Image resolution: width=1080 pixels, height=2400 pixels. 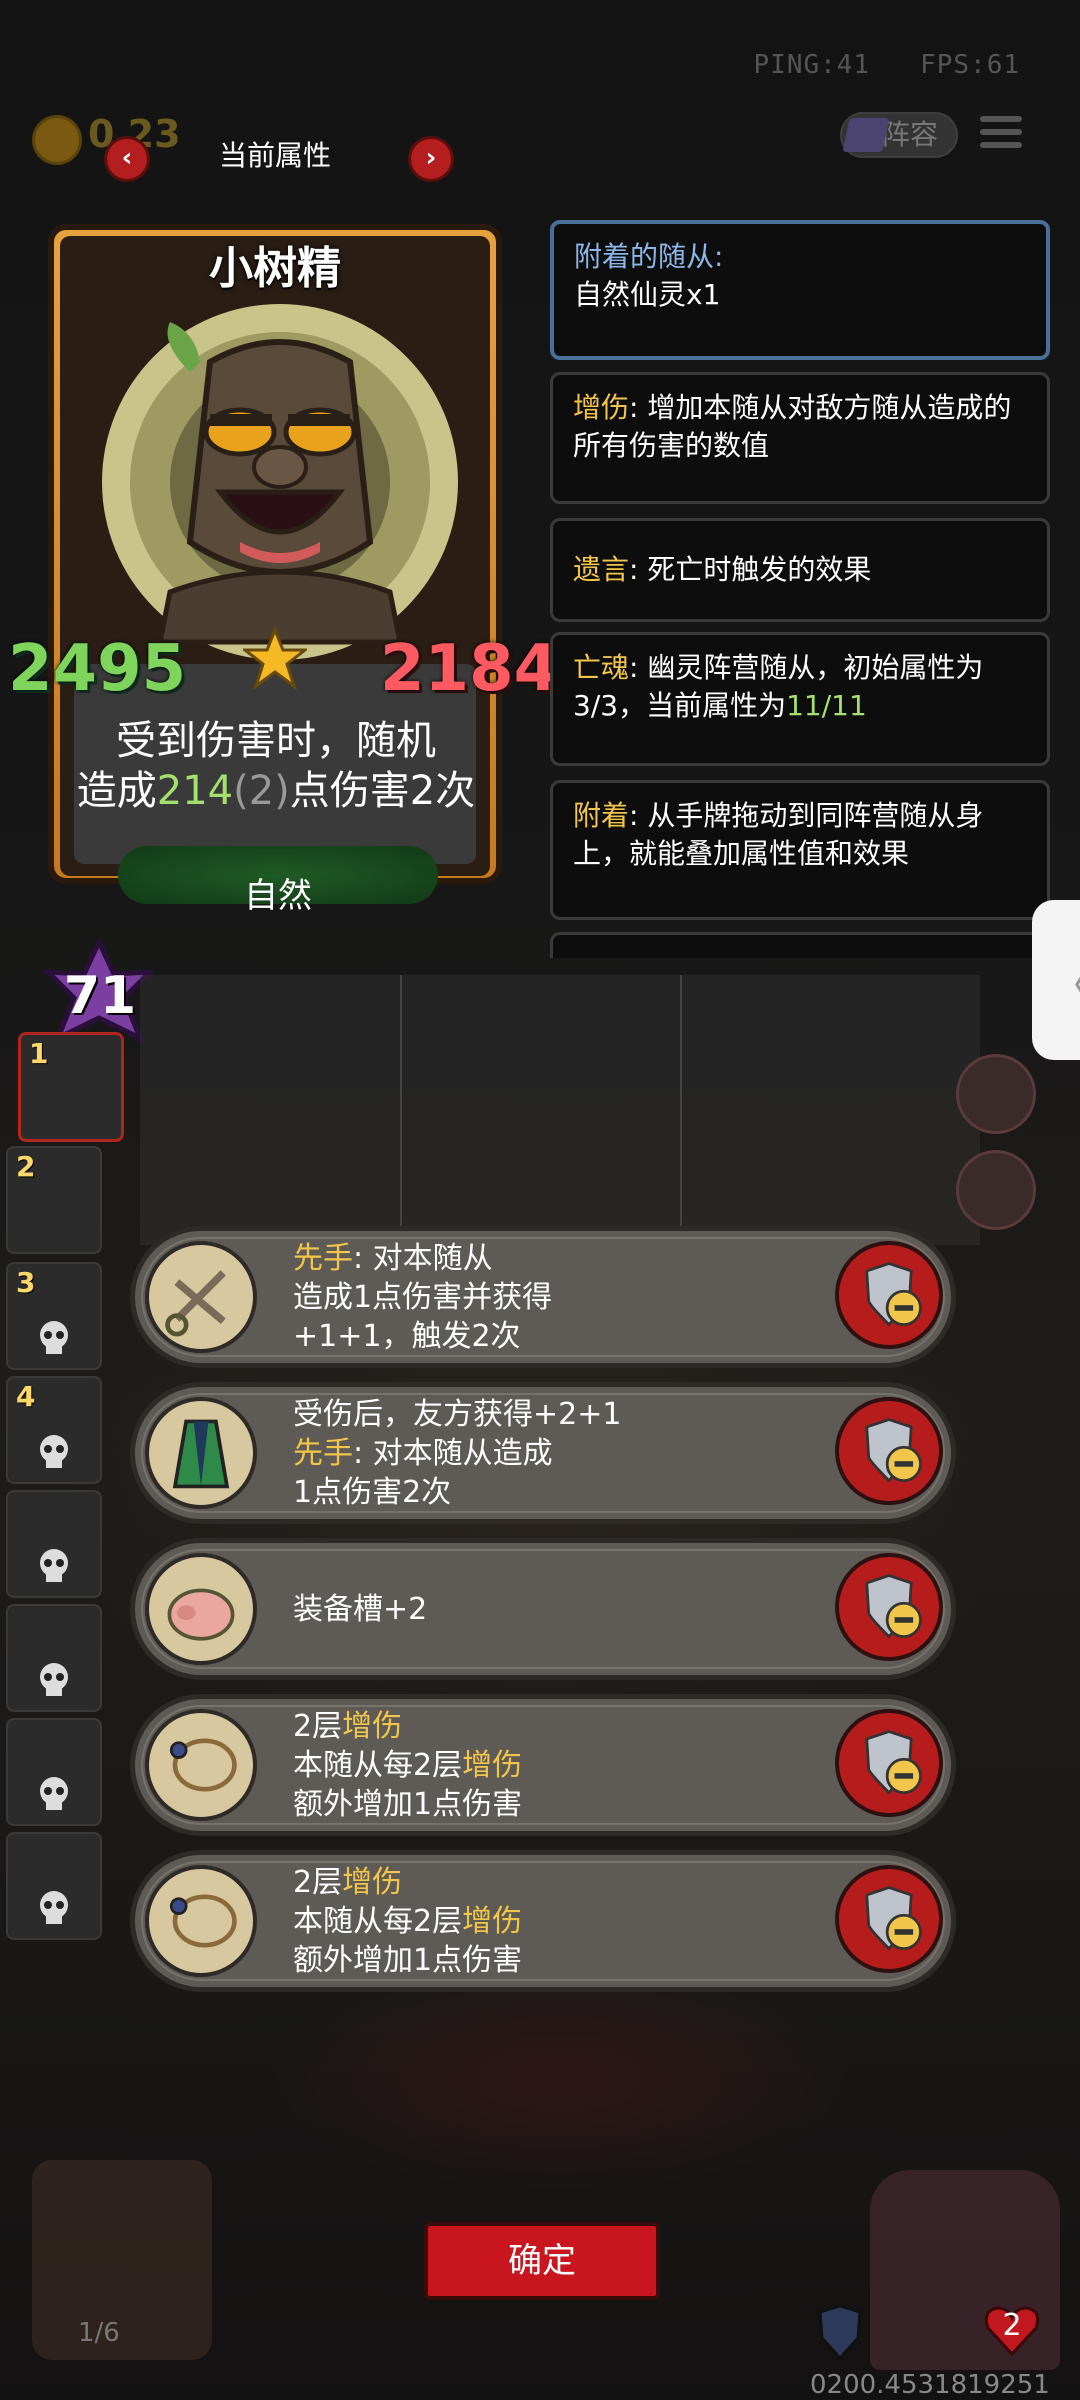 I want to click on minion-slot-2: 2, so click(x=54, y=1200).